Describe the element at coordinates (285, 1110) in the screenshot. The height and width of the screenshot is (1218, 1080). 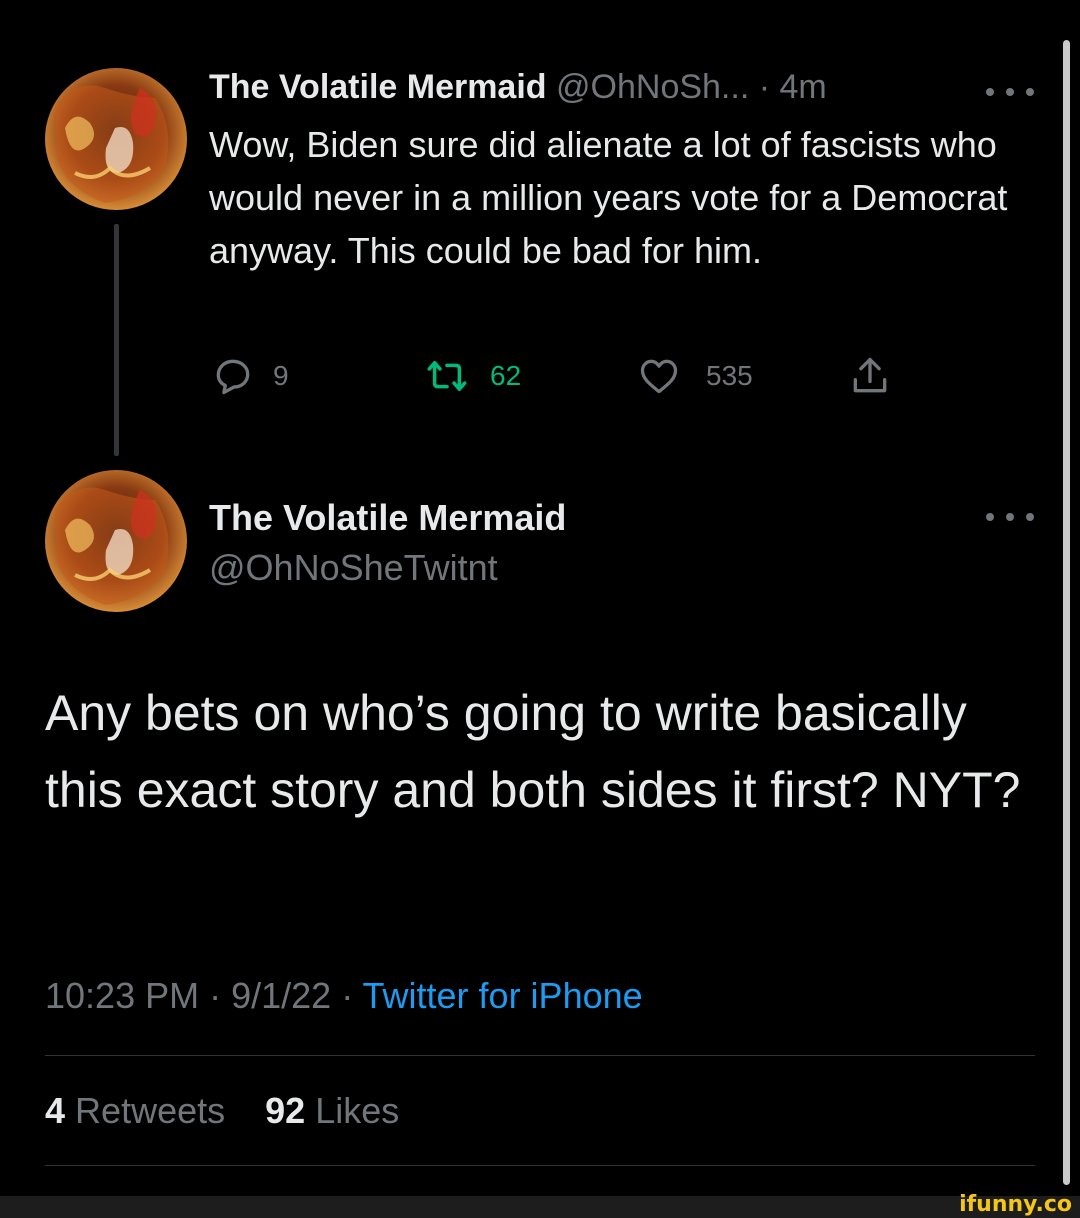
I see `like-count: 92` at that location.